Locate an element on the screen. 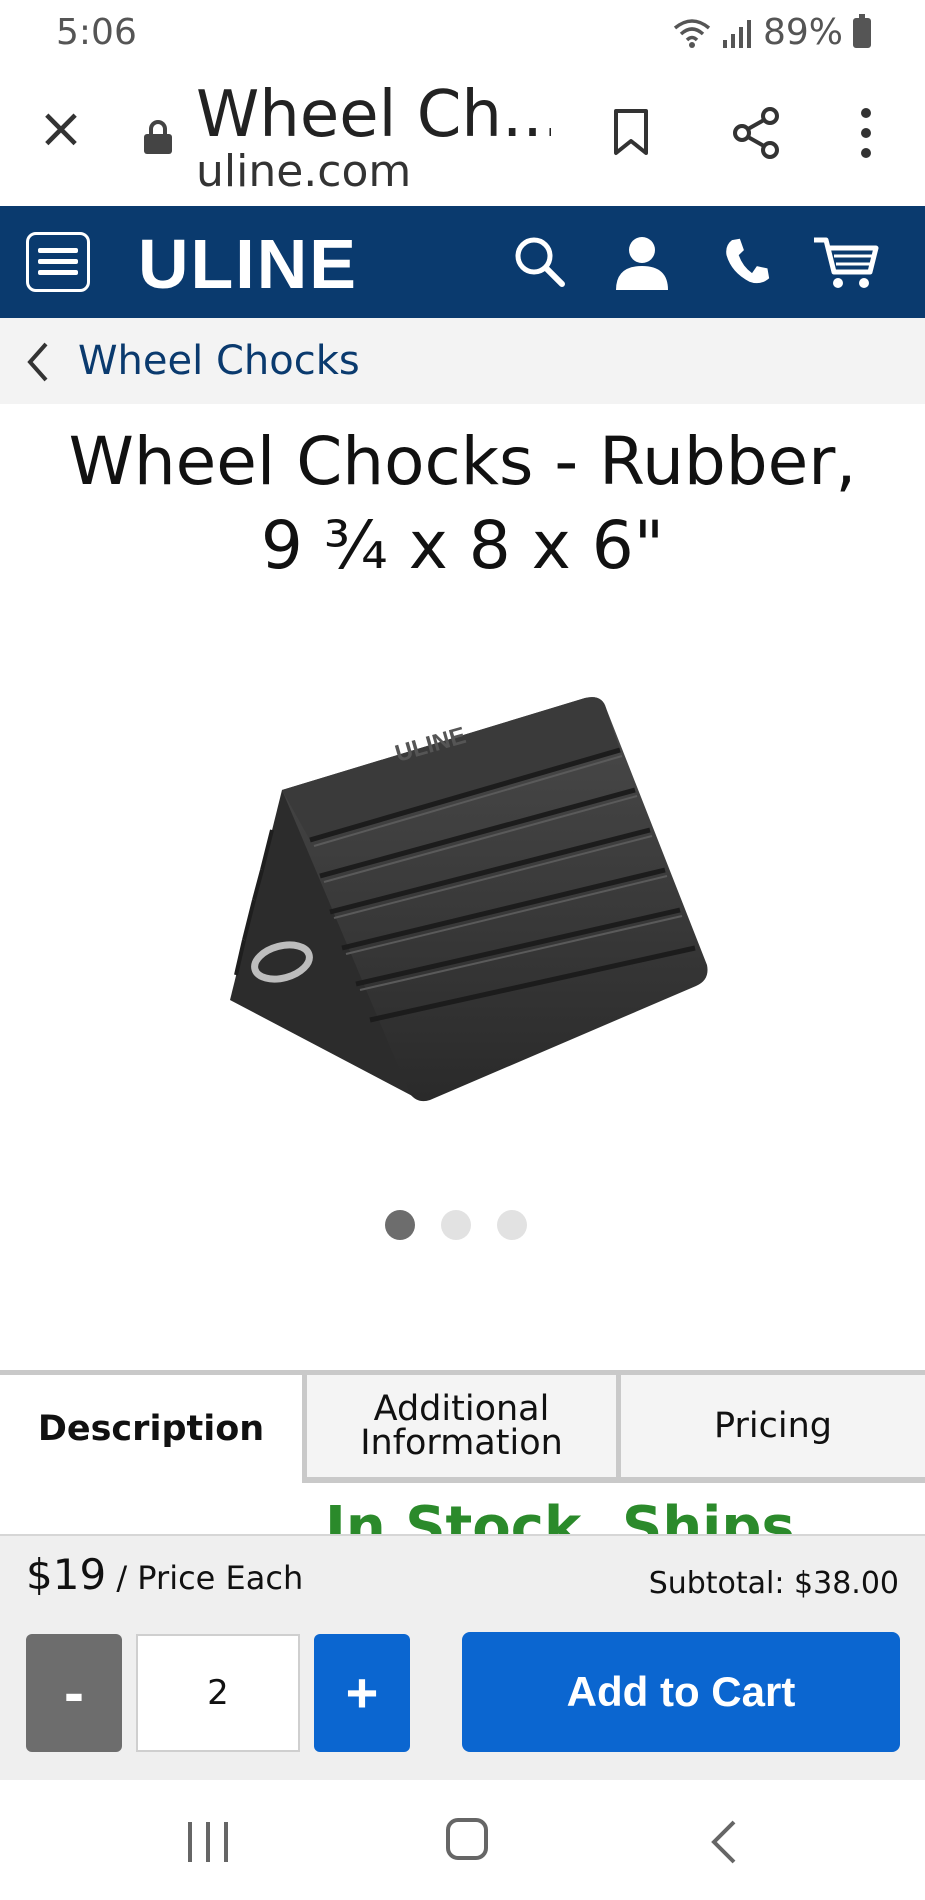 Image resolution: width=925 pixels, height=1900 pixels. battery-icon is located at coordinates (862, 30).